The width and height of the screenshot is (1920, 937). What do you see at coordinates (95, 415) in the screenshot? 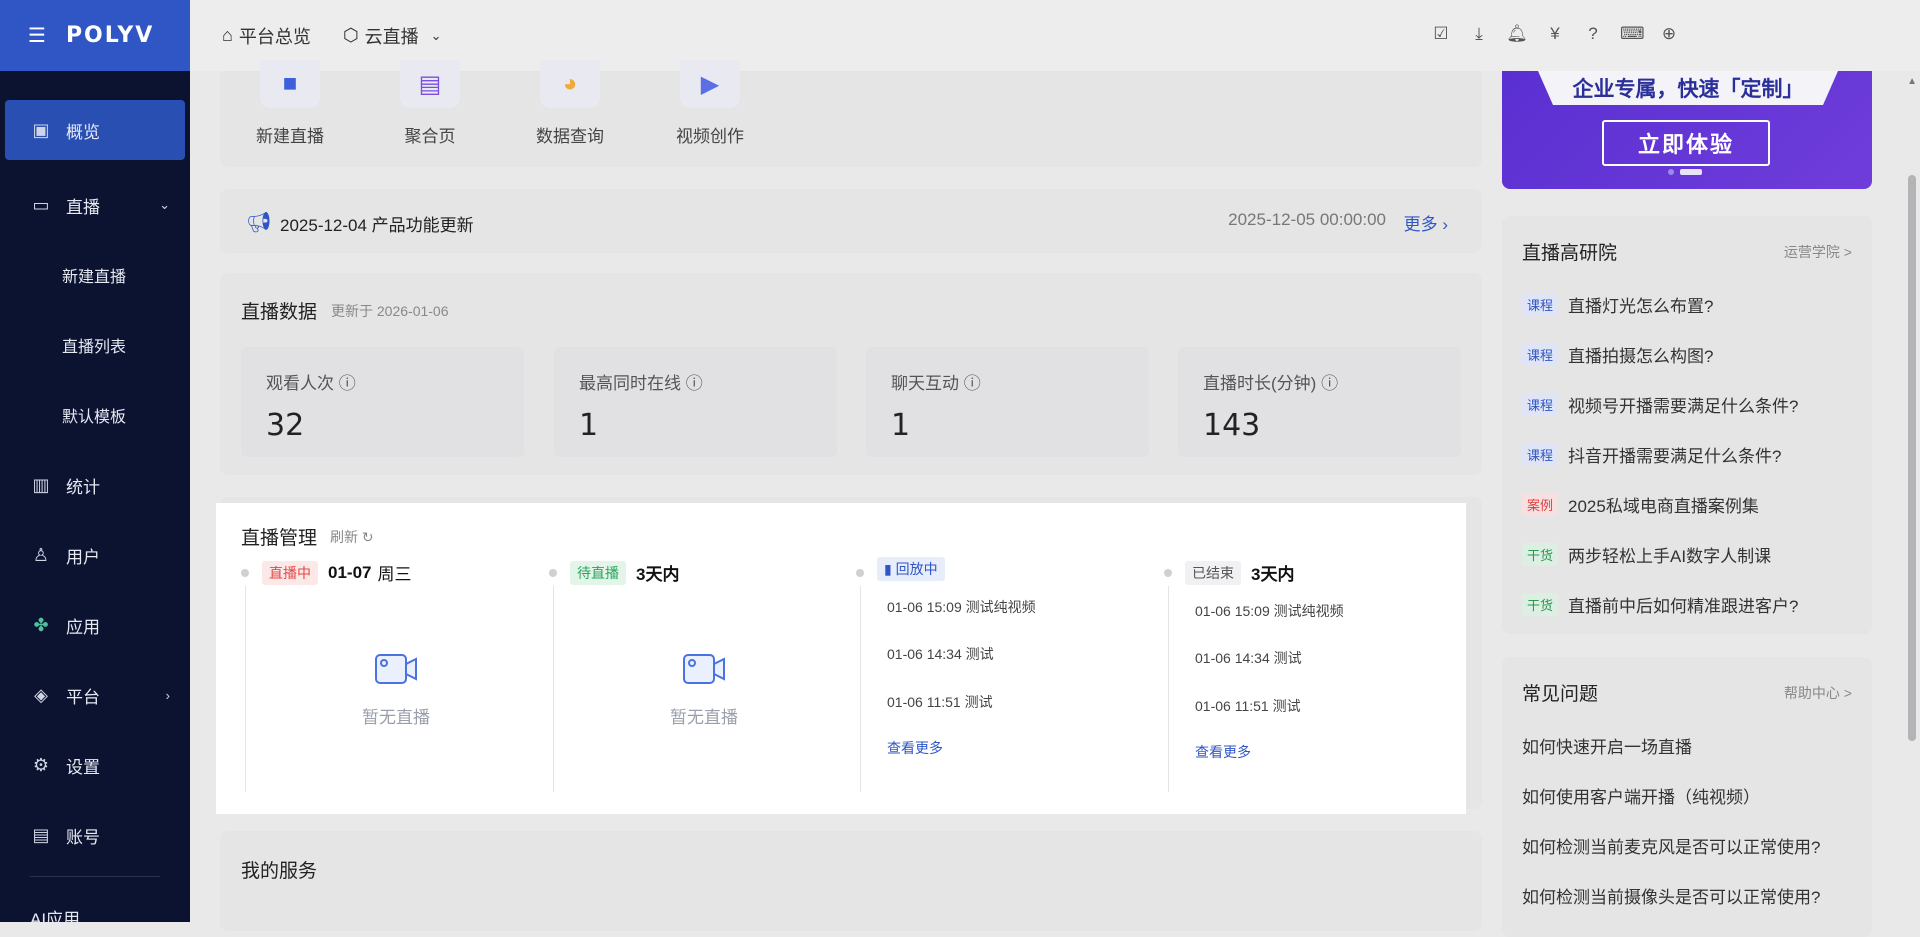
I see `sidebar-item-default-template: 默认模板` at bounding box center [95, 415].